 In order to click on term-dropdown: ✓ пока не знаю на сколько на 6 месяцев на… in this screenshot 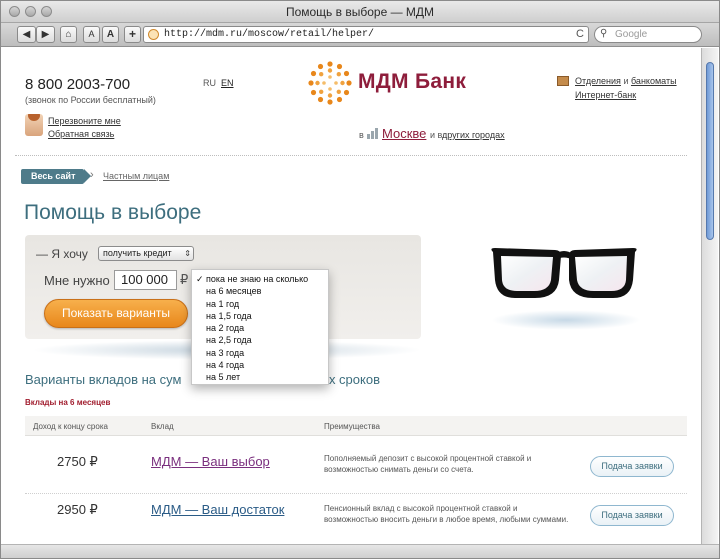, I will do `click(260, 327)`.